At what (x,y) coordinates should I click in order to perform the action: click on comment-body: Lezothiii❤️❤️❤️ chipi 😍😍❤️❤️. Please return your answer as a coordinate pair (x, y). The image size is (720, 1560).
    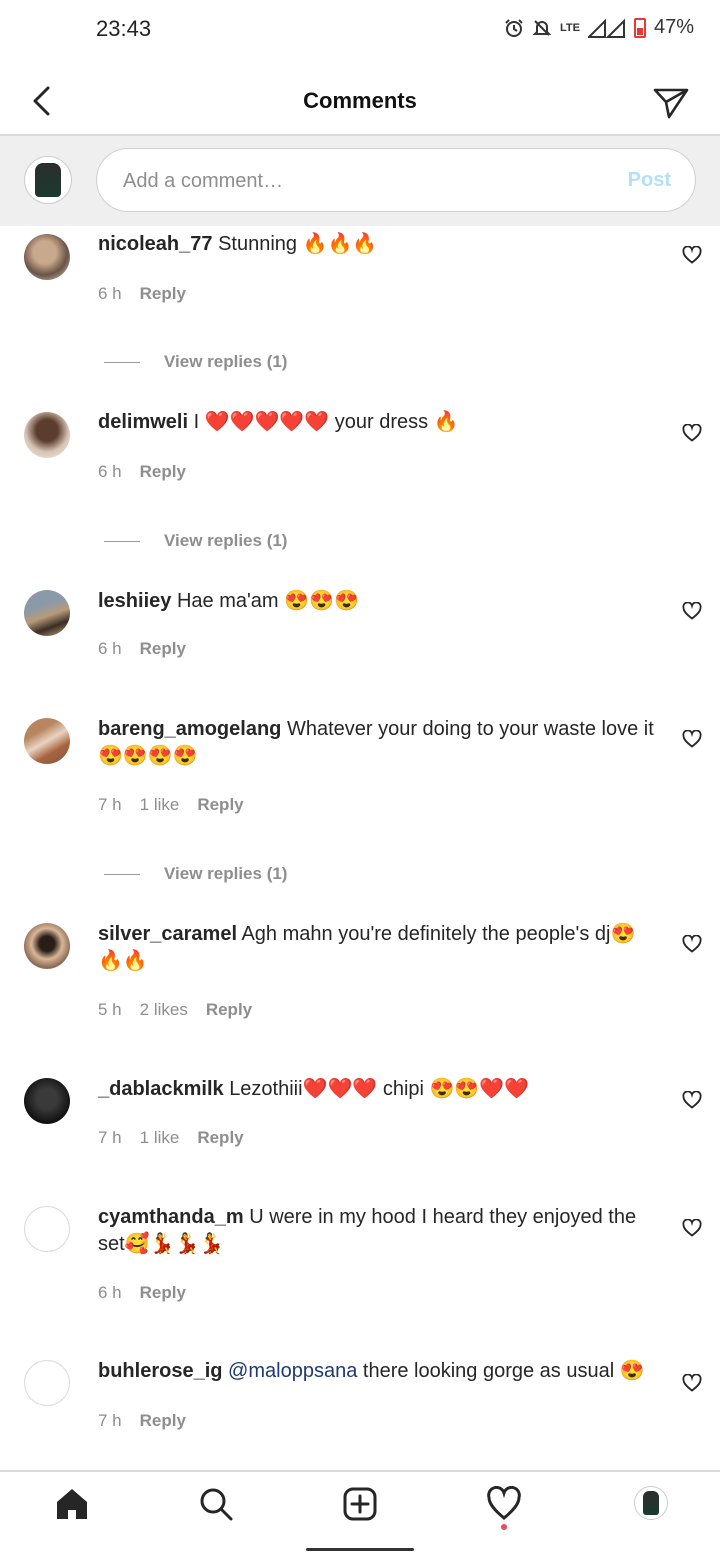
    Looking at the image, I should click on (379, 1089).